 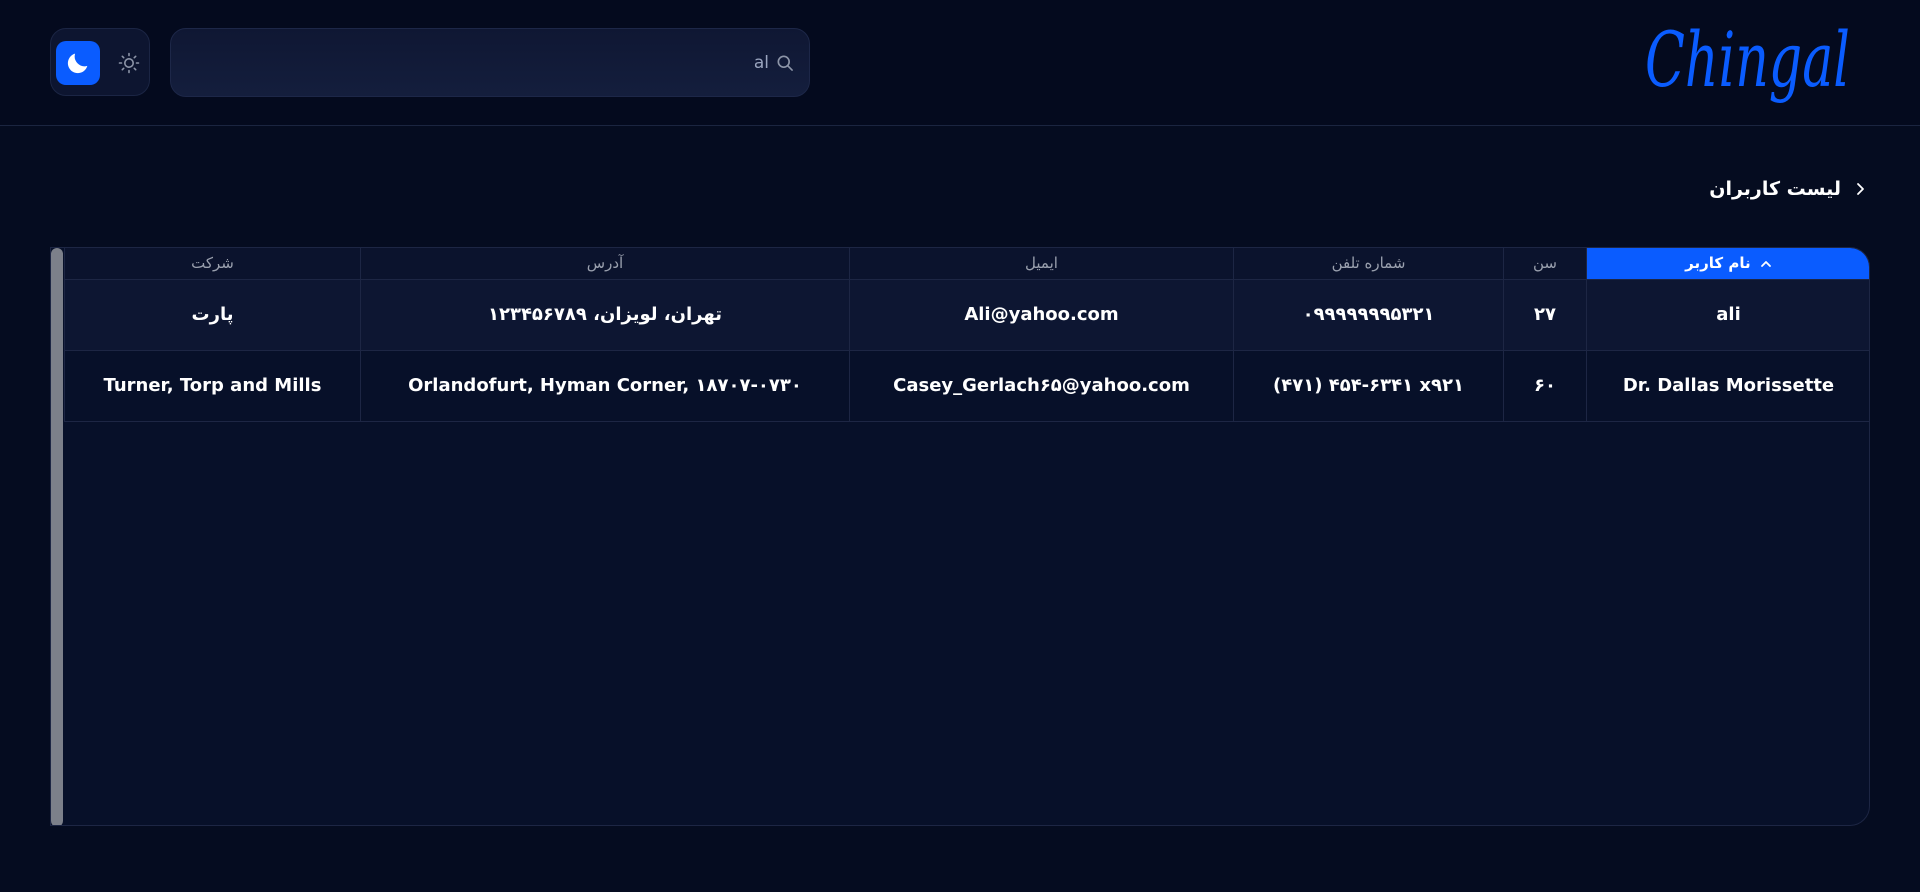 I want to click on column-header-username: نام کاربر, so click(x=1727, y=264).